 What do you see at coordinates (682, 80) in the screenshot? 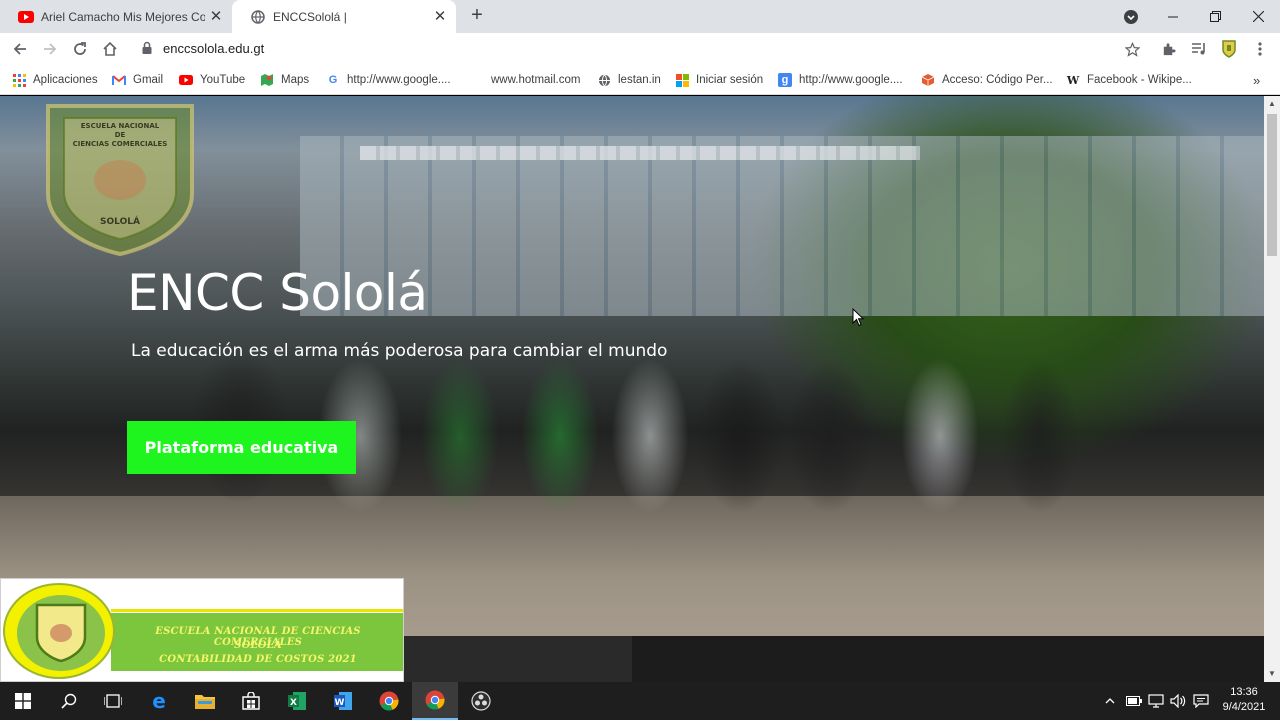
I see `microsoft-icon` at bounding box center [682, 80].